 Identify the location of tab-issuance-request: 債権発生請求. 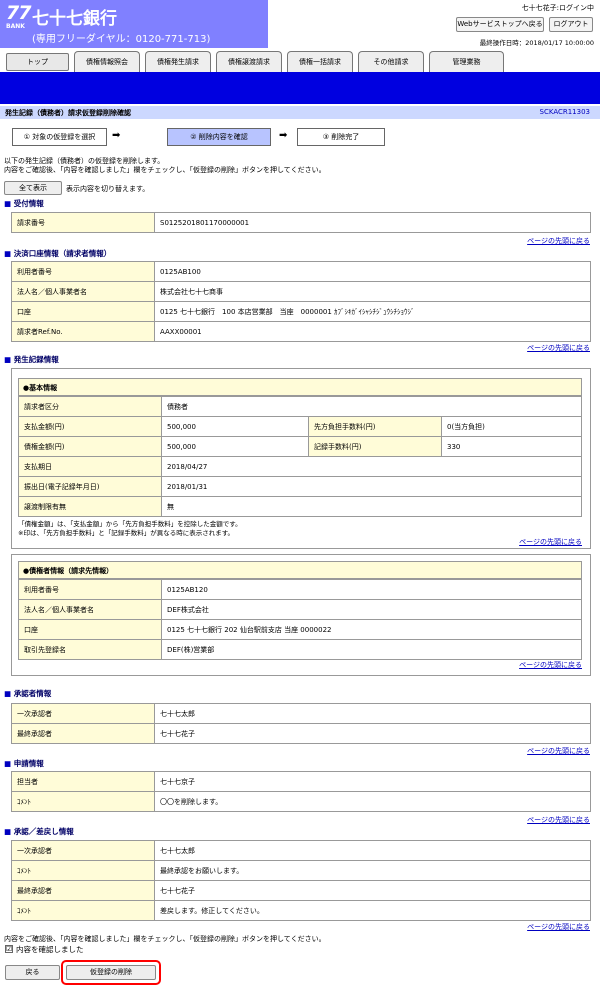
(178, 61).